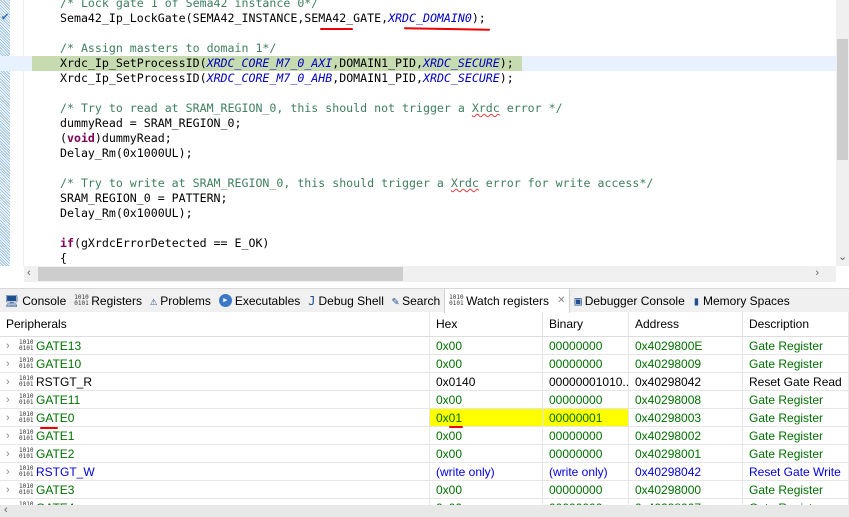  What do you see at coordinates (215, 417) in the screenshot?
I see `peripheral-cell: › 1010 0101 GATE0` at bounding box center [215, 417].